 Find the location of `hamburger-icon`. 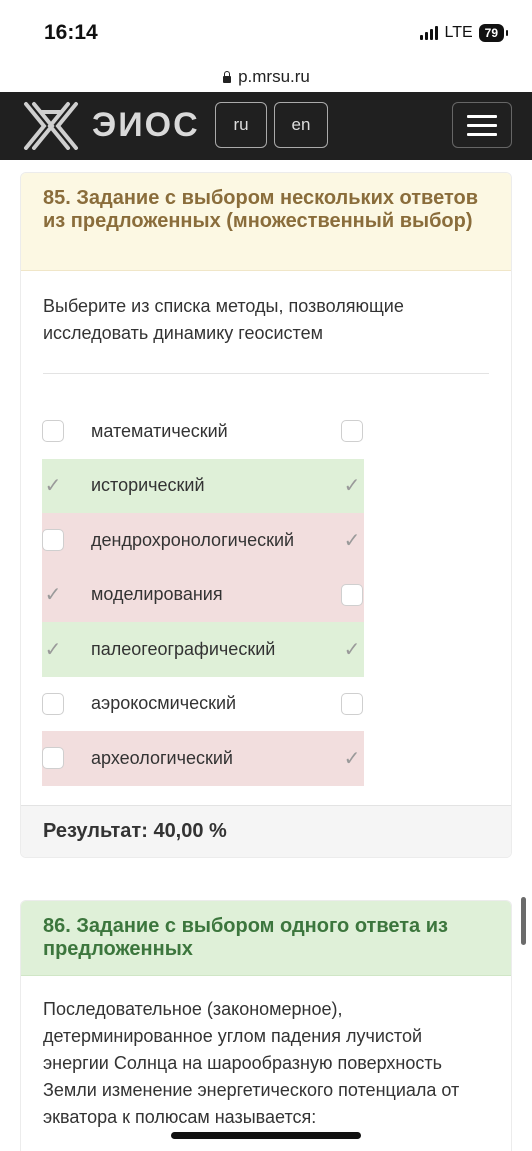

hamburger-icon is located at coordinates (482, 116).